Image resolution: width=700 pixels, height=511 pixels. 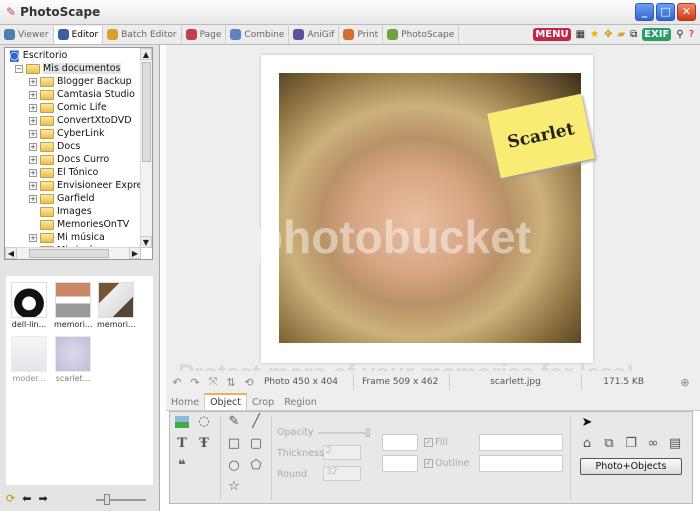 I want to click on tree-item: + Garfield, so click(x=62, y=198).